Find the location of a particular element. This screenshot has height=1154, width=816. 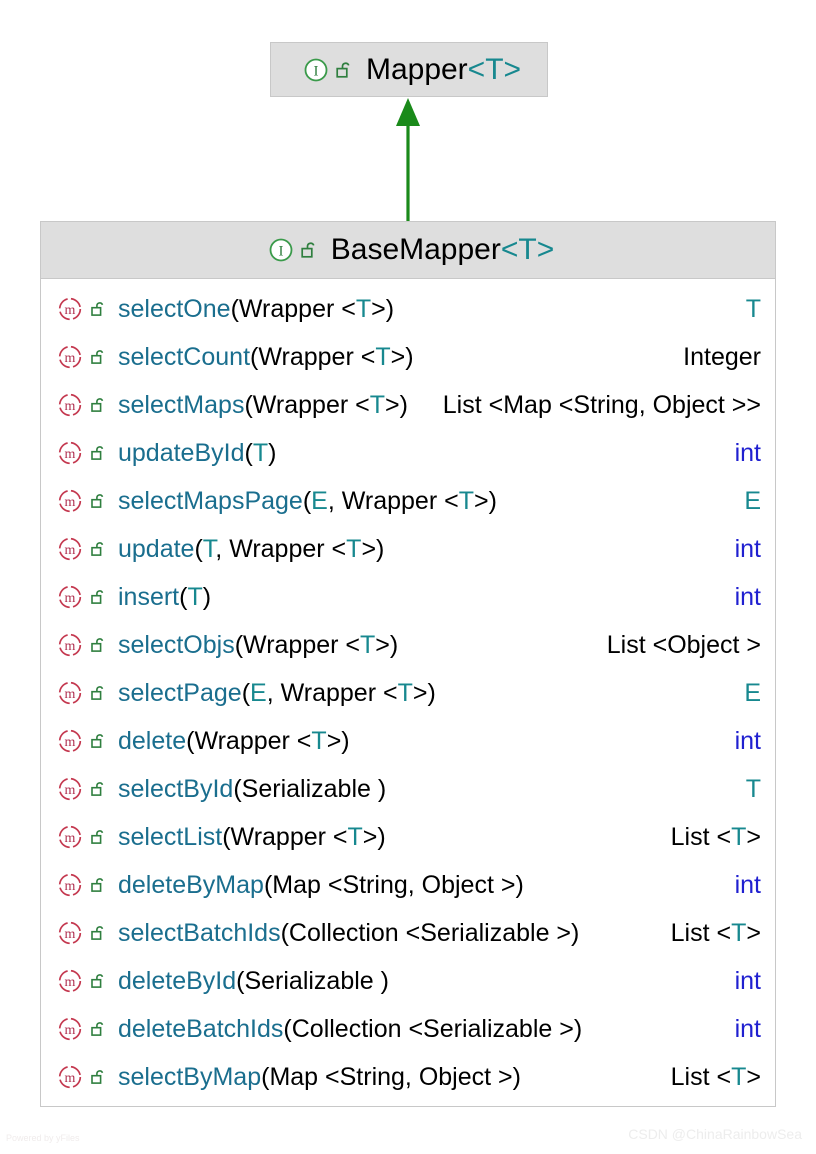

method-signature: selectMaps(Wrapper <T>) is located at coordinates (263, 405).